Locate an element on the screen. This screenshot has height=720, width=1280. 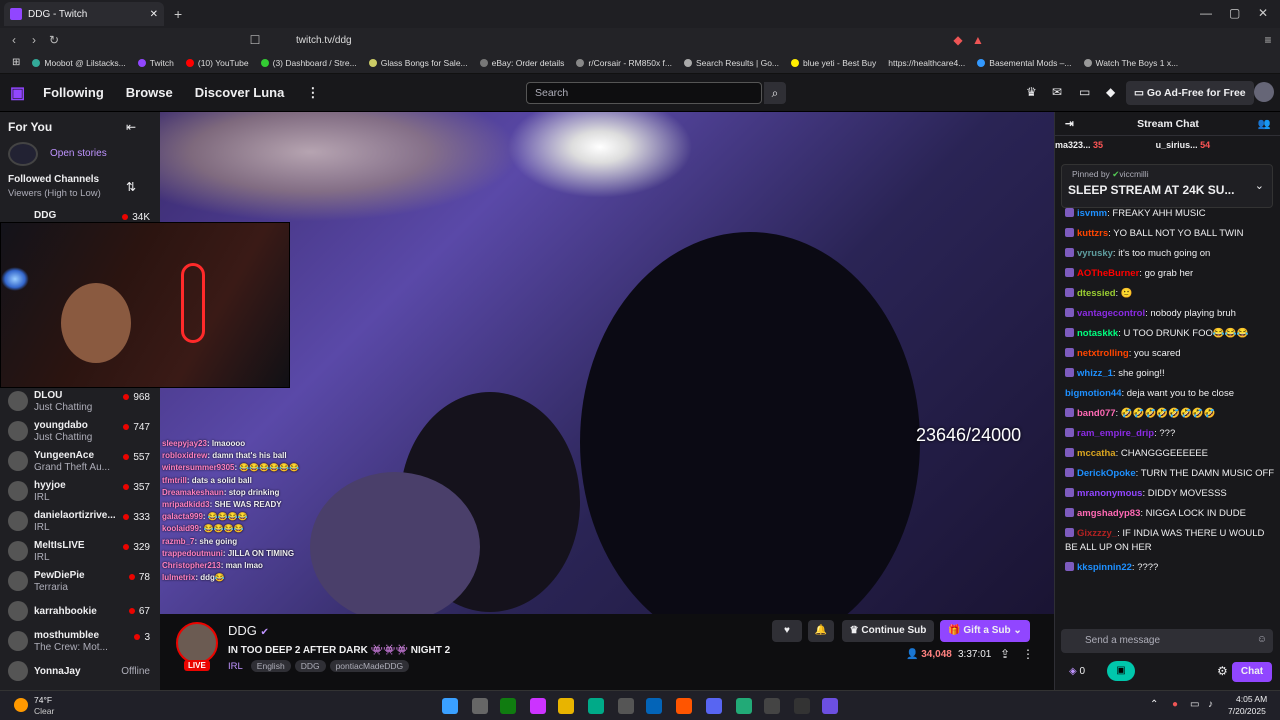
tag: pontiacMadeDDG is located at coordinates (369, 666).